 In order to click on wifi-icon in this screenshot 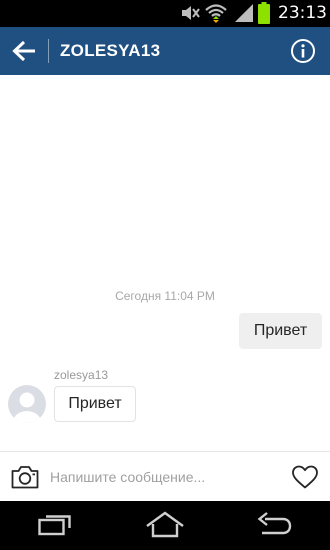, I will do `click(216, 13)`.